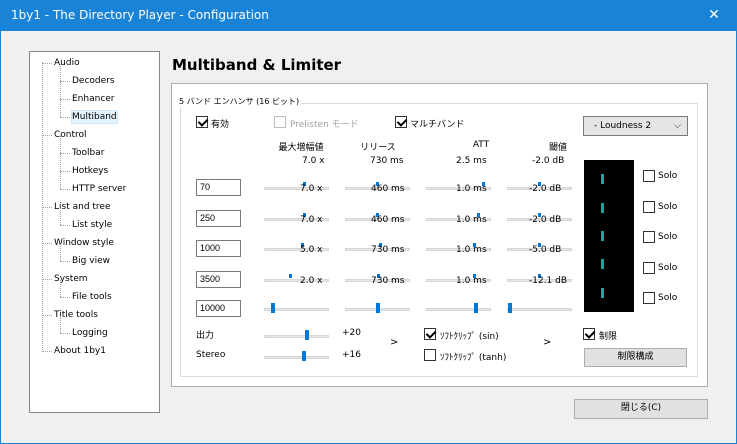 The width and height of the screenshot is (737, 444). Describe the element at coordinates (377, 188) in the screenshot. I see `band-1-release-slider: 460 ms` at that location.